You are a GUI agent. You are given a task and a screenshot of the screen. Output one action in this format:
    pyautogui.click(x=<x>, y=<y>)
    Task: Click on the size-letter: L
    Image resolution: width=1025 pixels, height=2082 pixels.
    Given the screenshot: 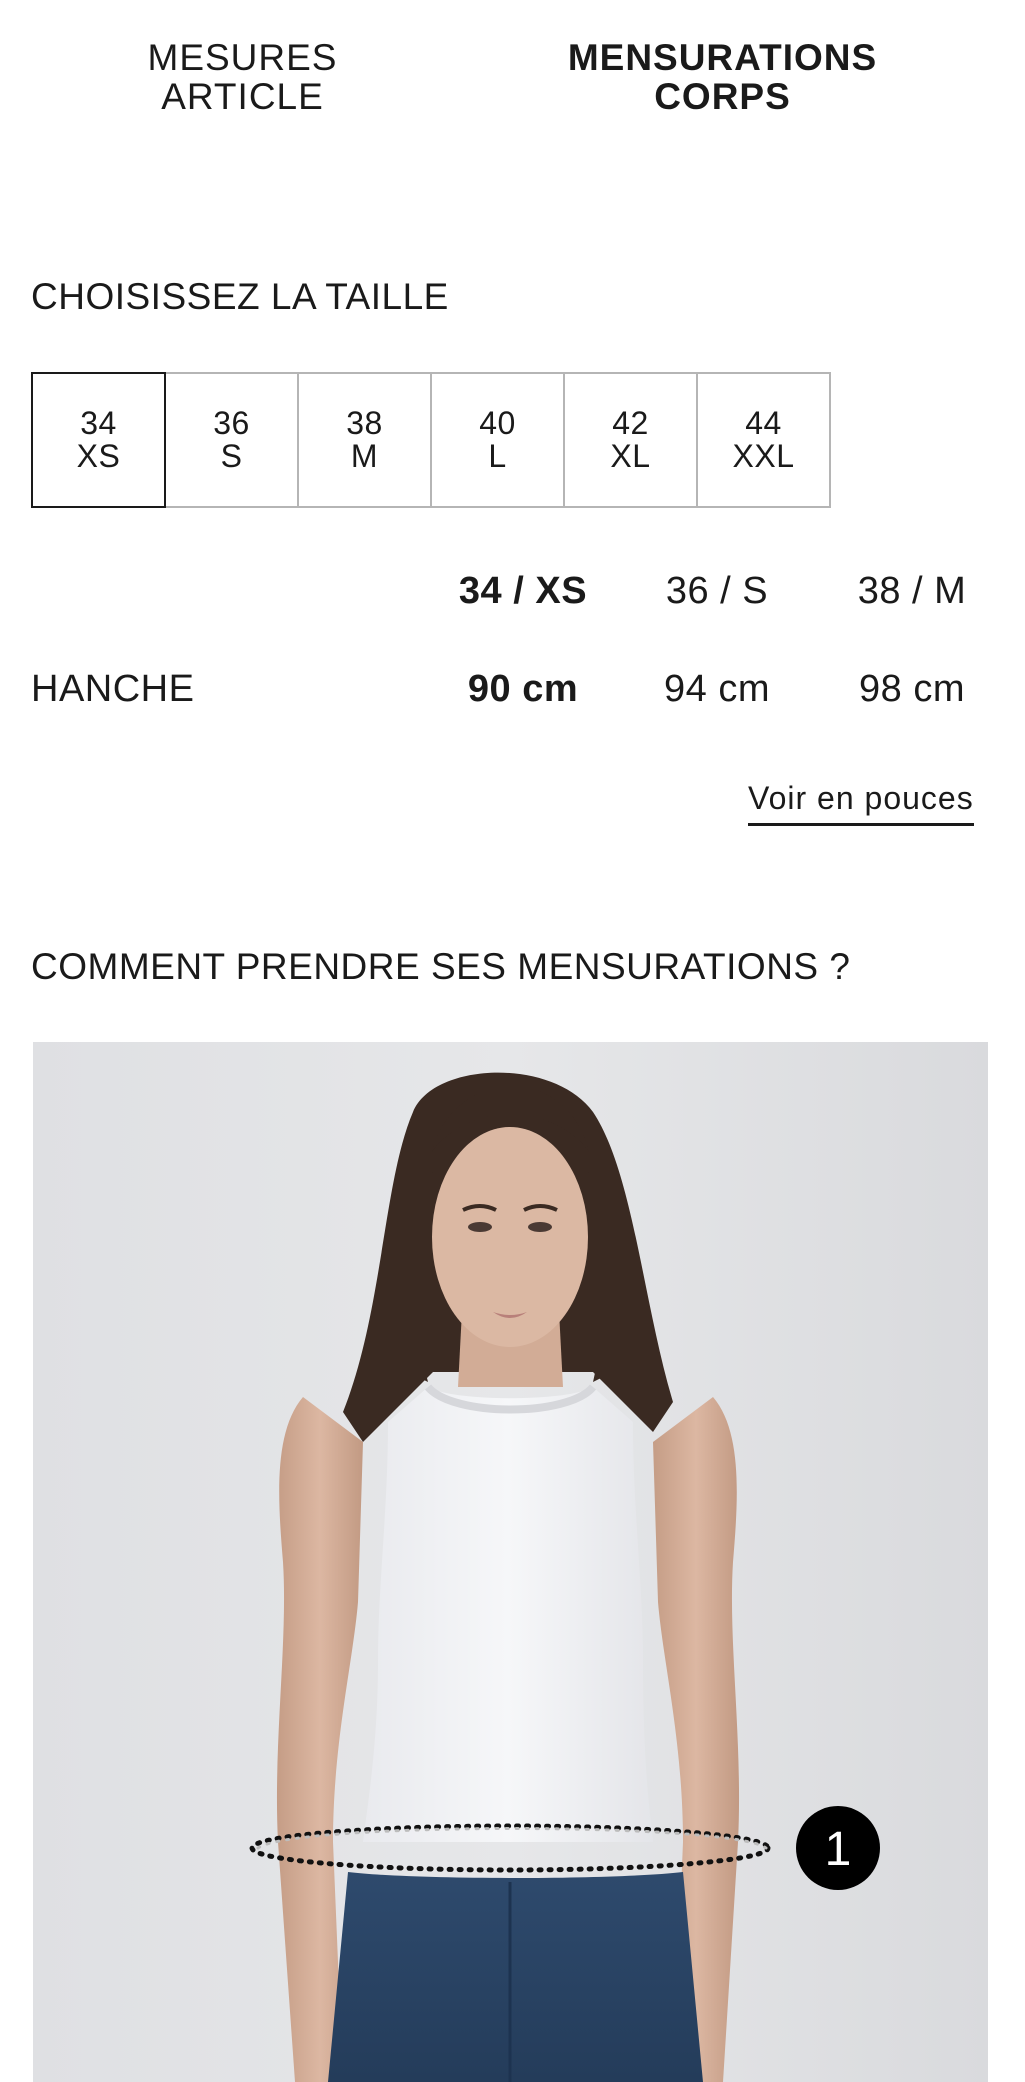 What is the action you would take?
    pyautogui.click(x=497, y=456)
    